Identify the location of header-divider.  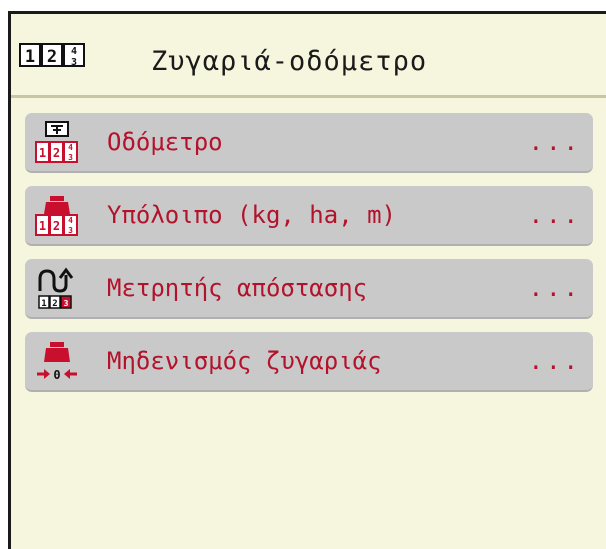
(308, 96).